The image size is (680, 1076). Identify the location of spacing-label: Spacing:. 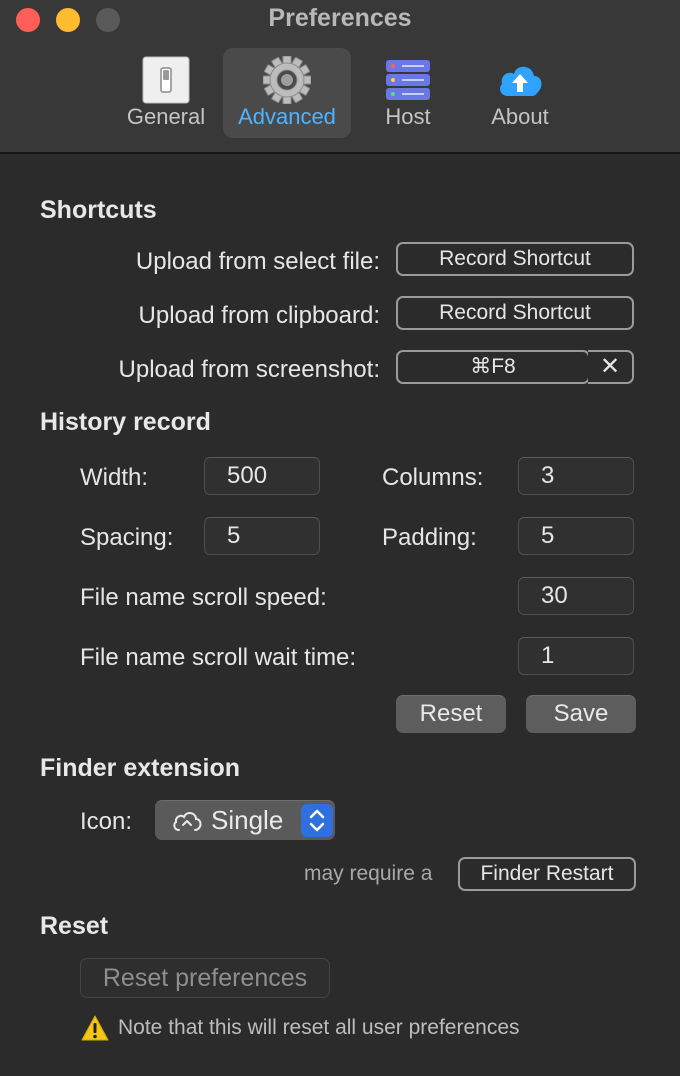
(127, 537).